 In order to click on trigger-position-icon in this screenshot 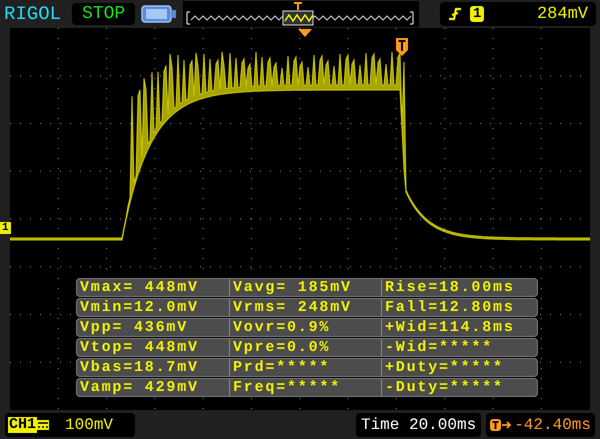, I will do `click(305, 33)`.